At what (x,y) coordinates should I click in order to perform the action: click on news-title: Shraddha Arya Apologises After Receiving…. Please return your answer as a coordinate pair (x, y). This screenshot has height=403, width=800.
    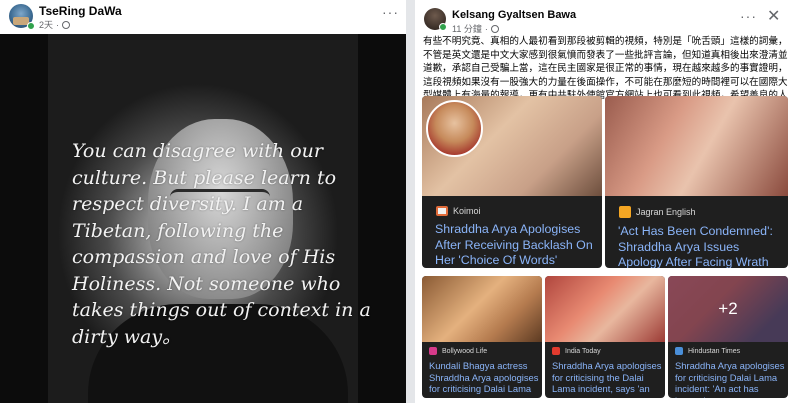
    Looking at the image, I should click on (516, 245).